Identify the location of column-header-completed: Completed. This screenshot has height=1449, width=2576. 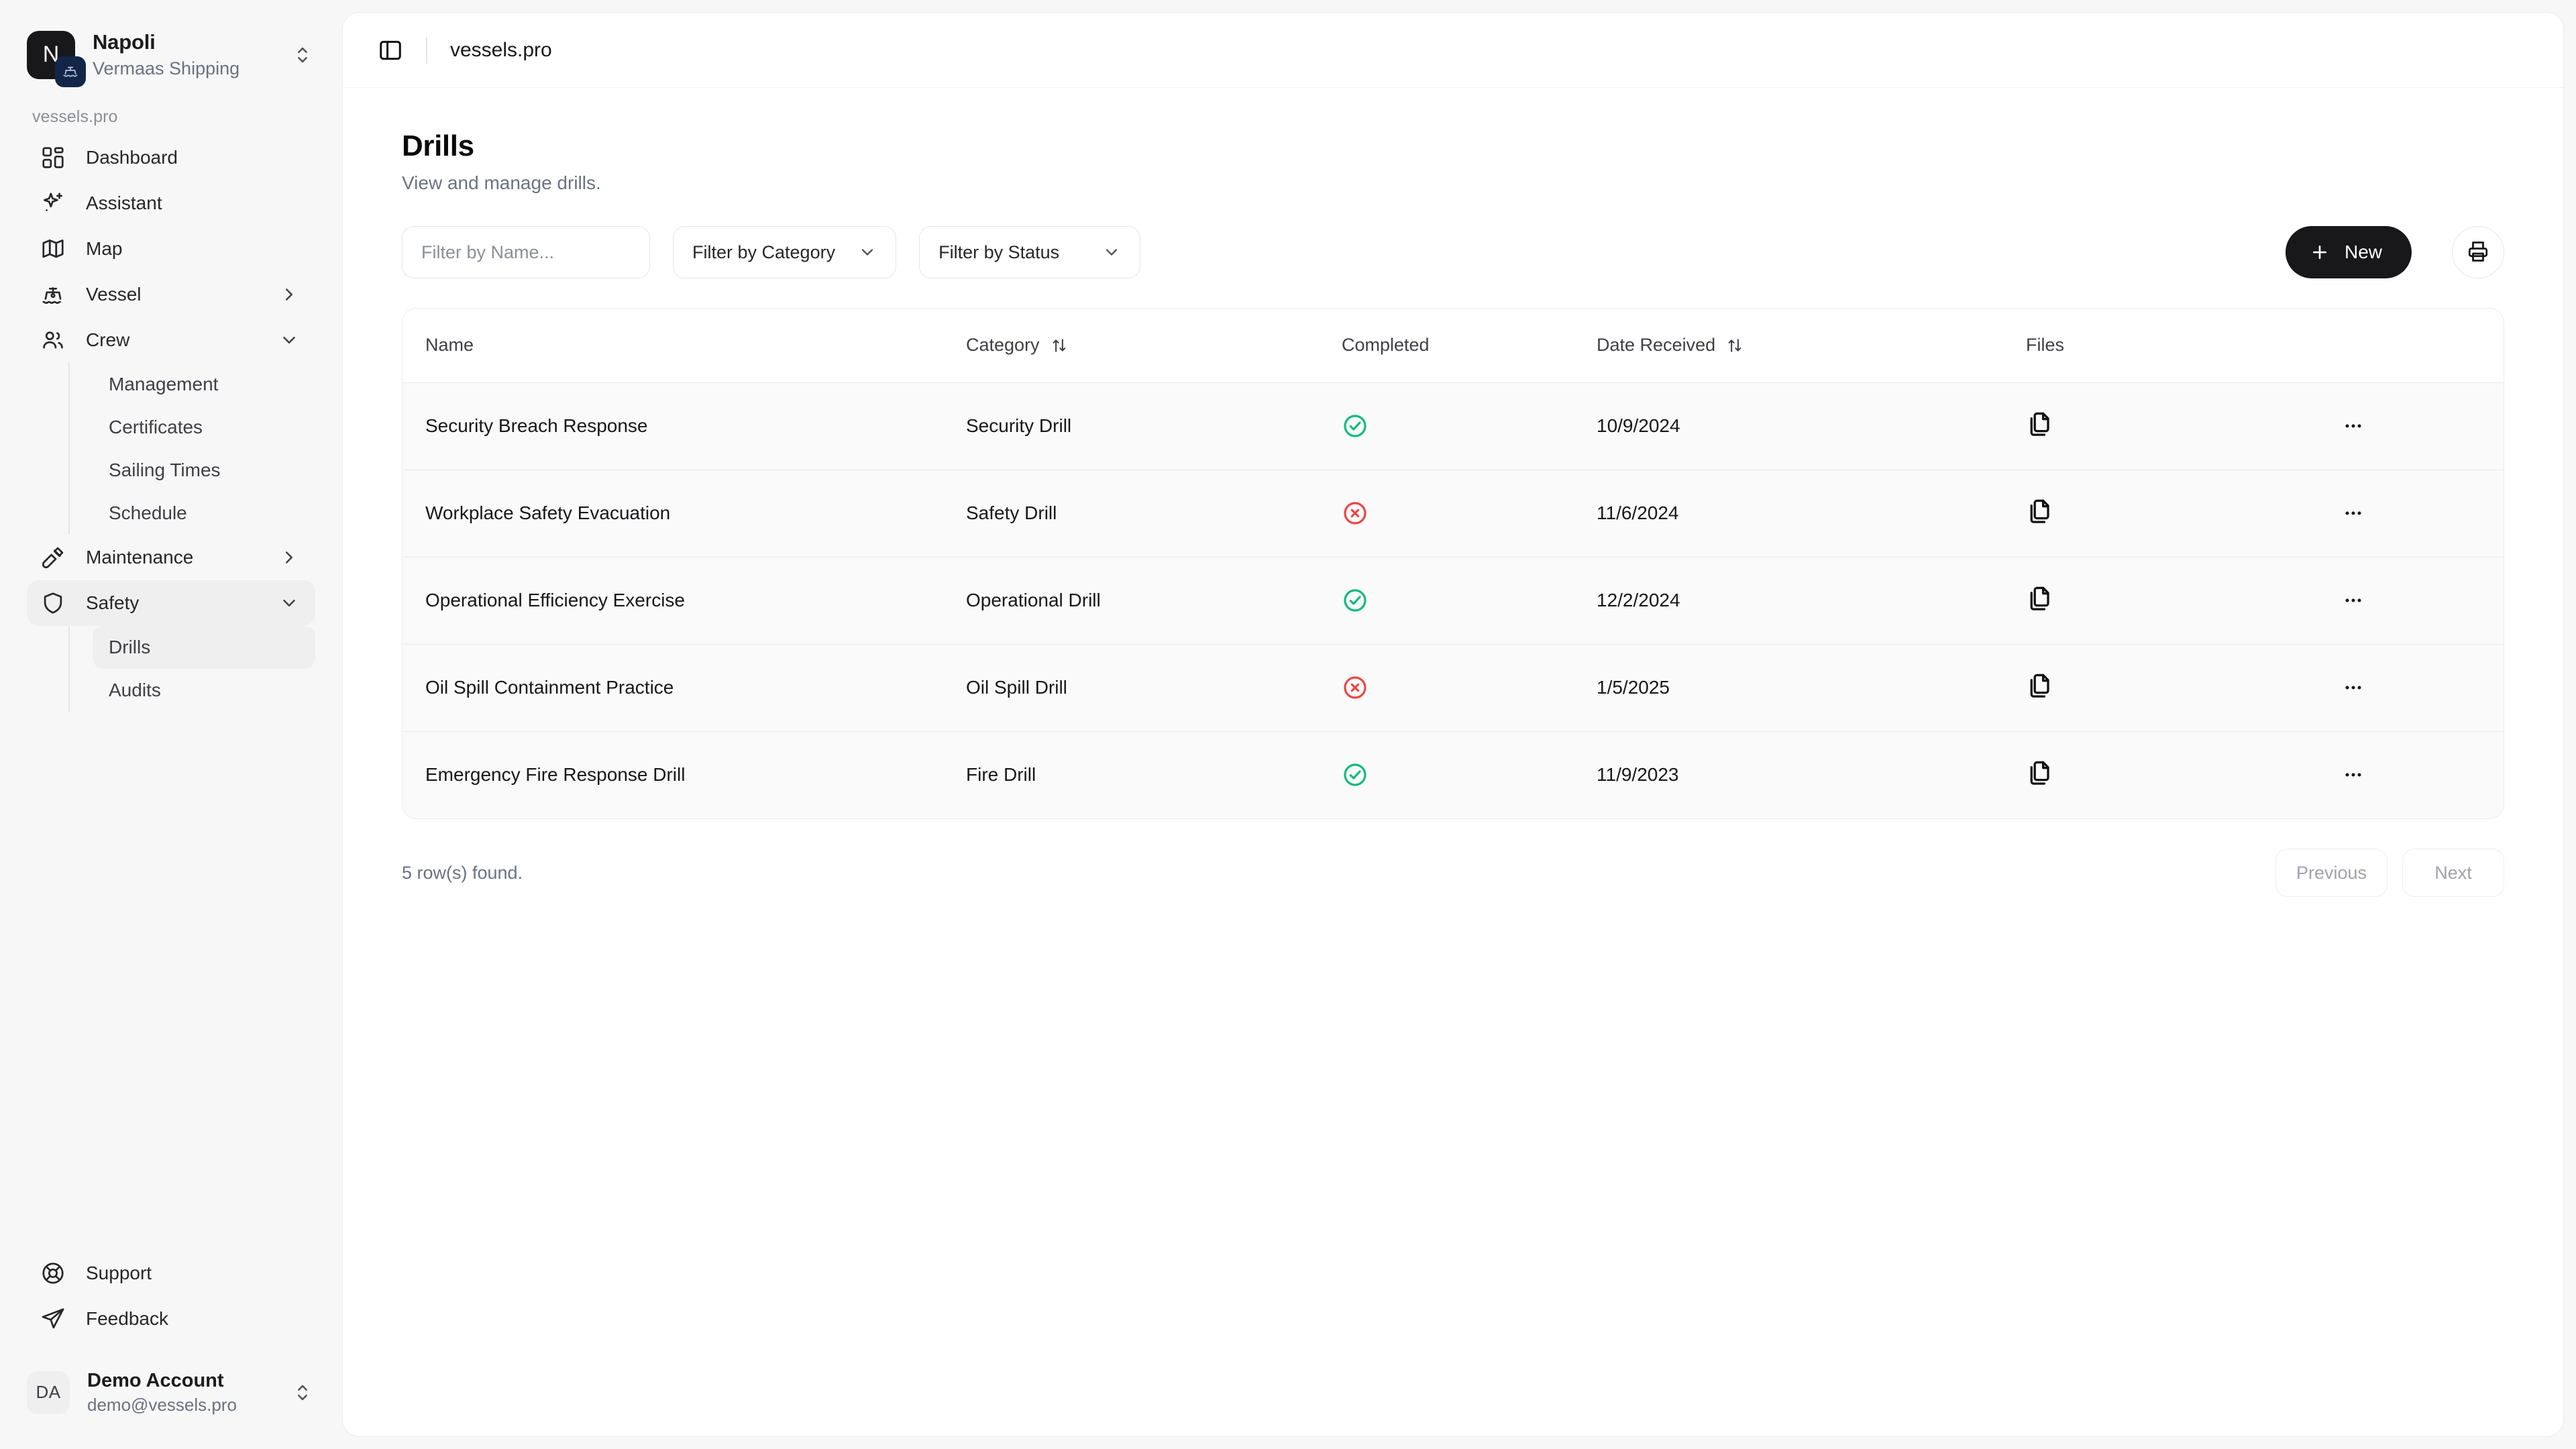
(1469, 346).